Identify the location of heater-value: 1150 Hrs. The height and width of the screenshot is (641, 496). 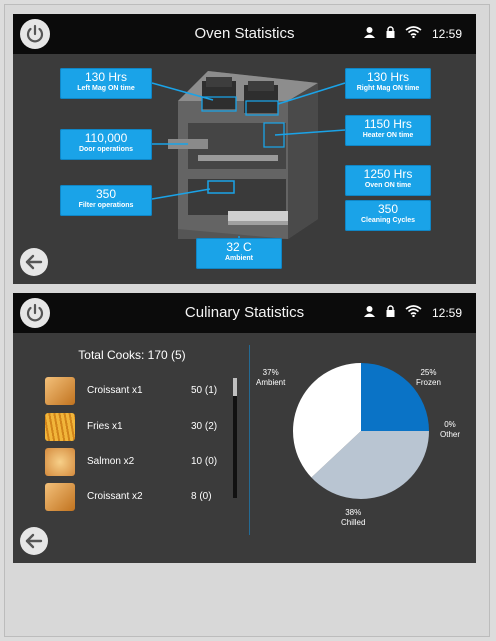
(388, 124).